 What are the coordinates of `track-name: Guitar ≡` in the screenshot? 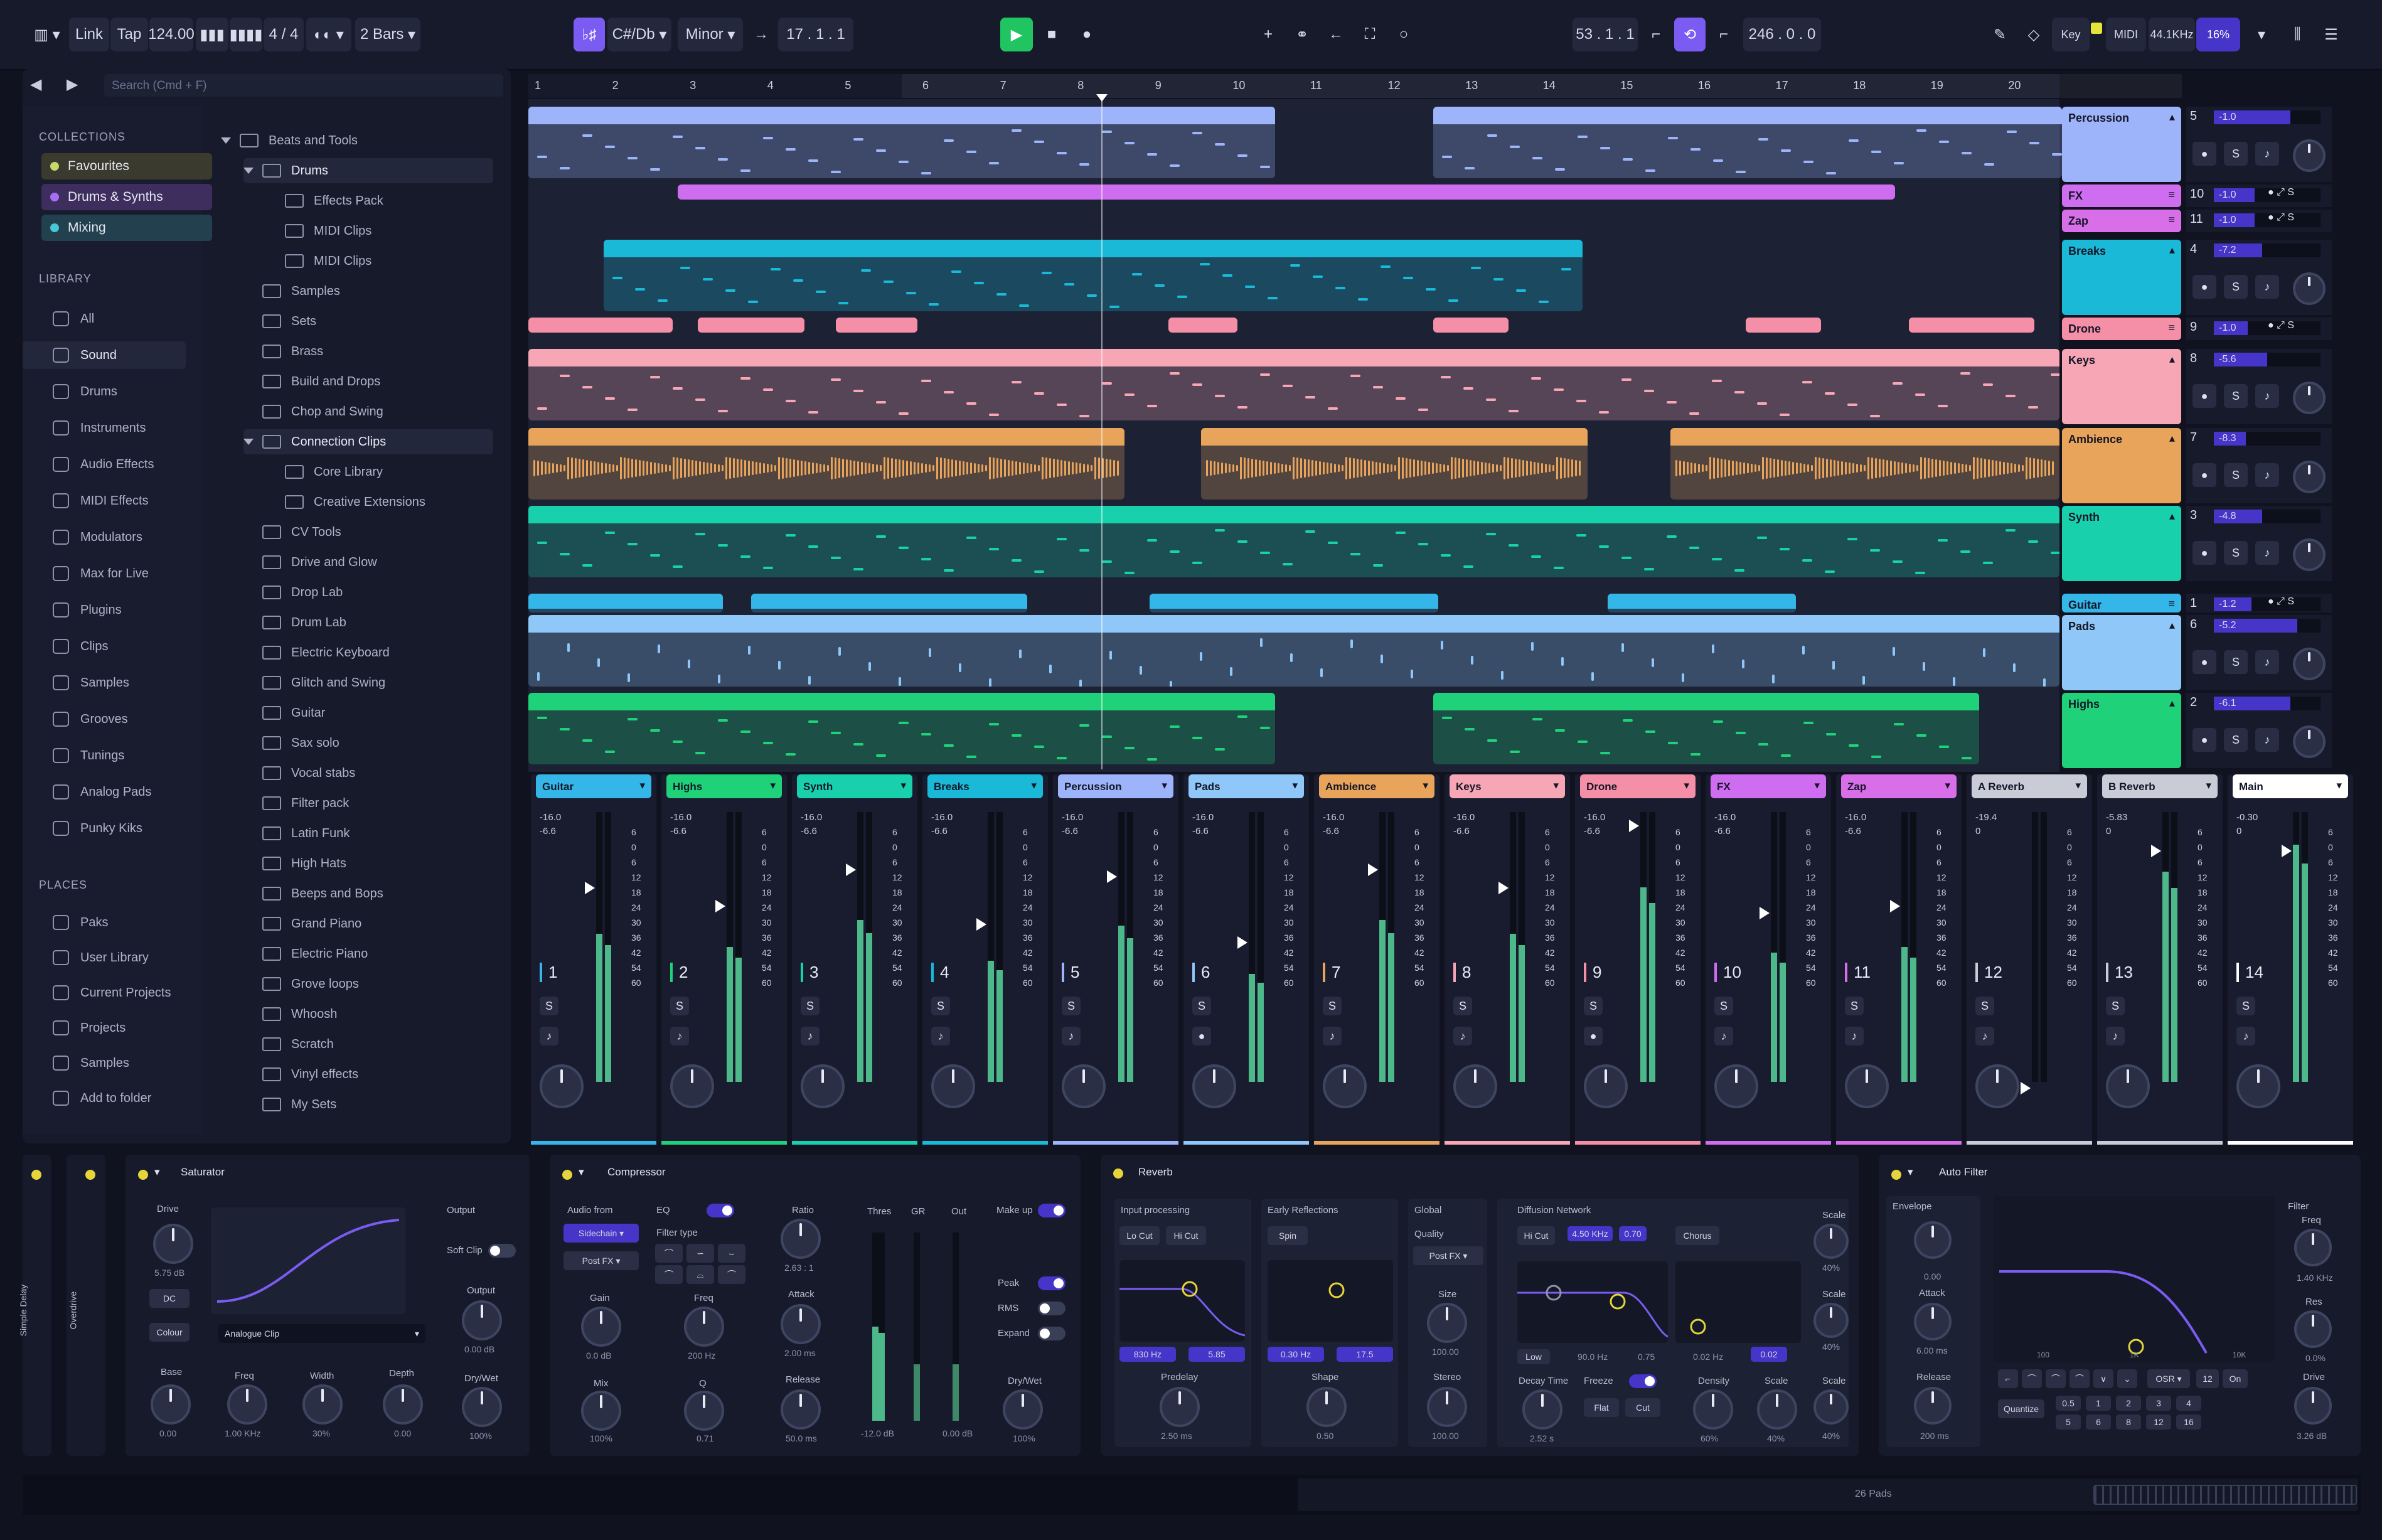 It's located at (2121, 603).